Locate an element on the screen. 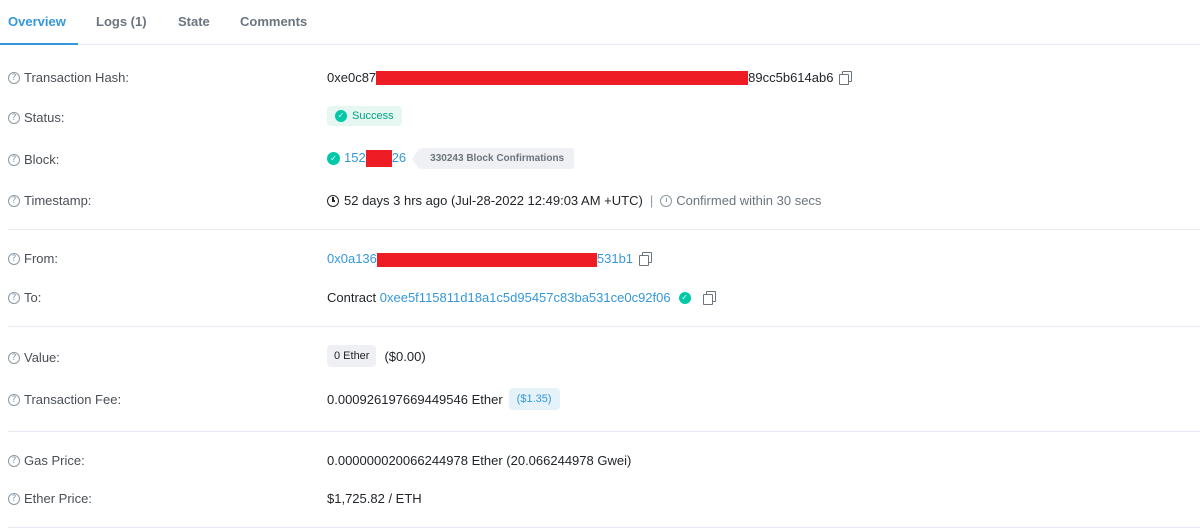 The image size is (1200, 529). row-transaction-hash: ? Transaction Hash: 0xe0c87 89cc5b614ab6 is located at coordinates (600, 78).